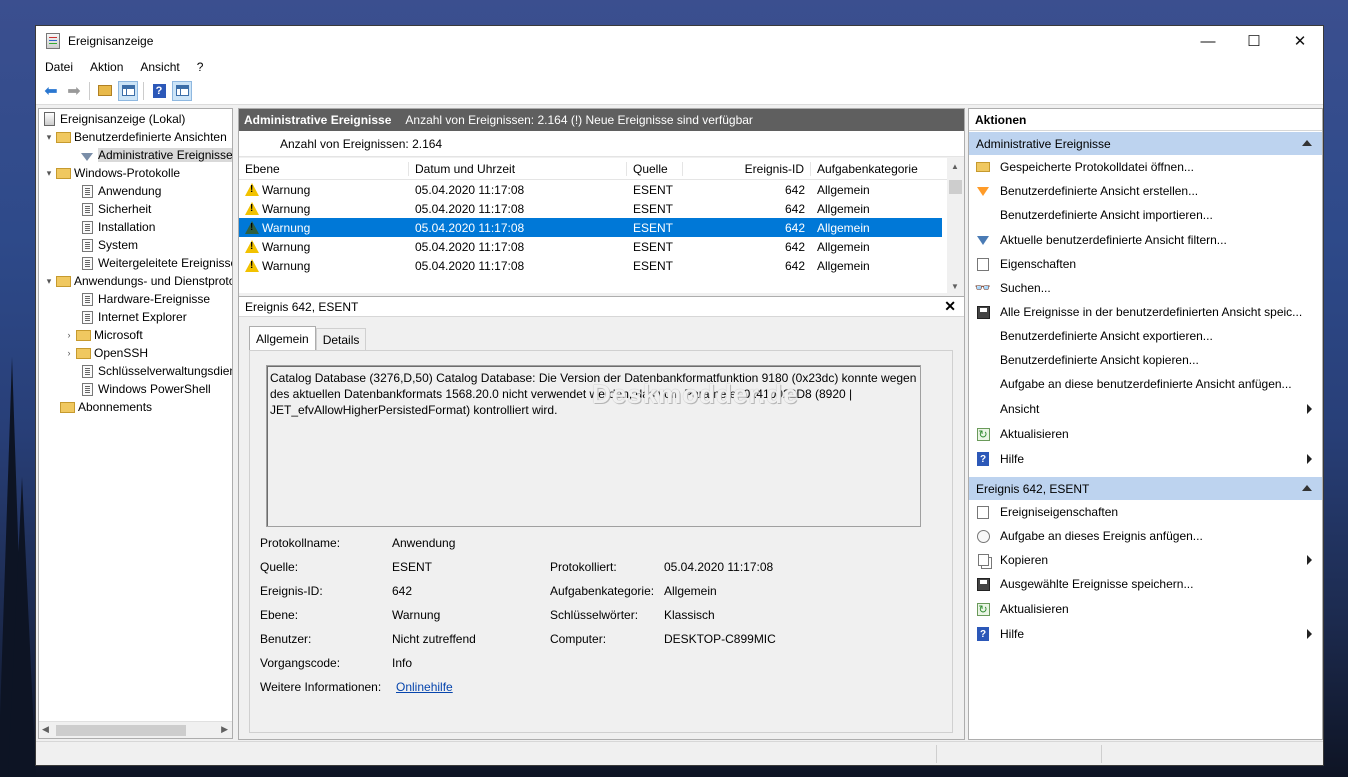 The image size is (1348, 777). What do you see at coordinates (679, 41) in the screenshot?
I see `title-bar: Ereignisanzeige — ☐ ✕` at bounding box center [679, 41].